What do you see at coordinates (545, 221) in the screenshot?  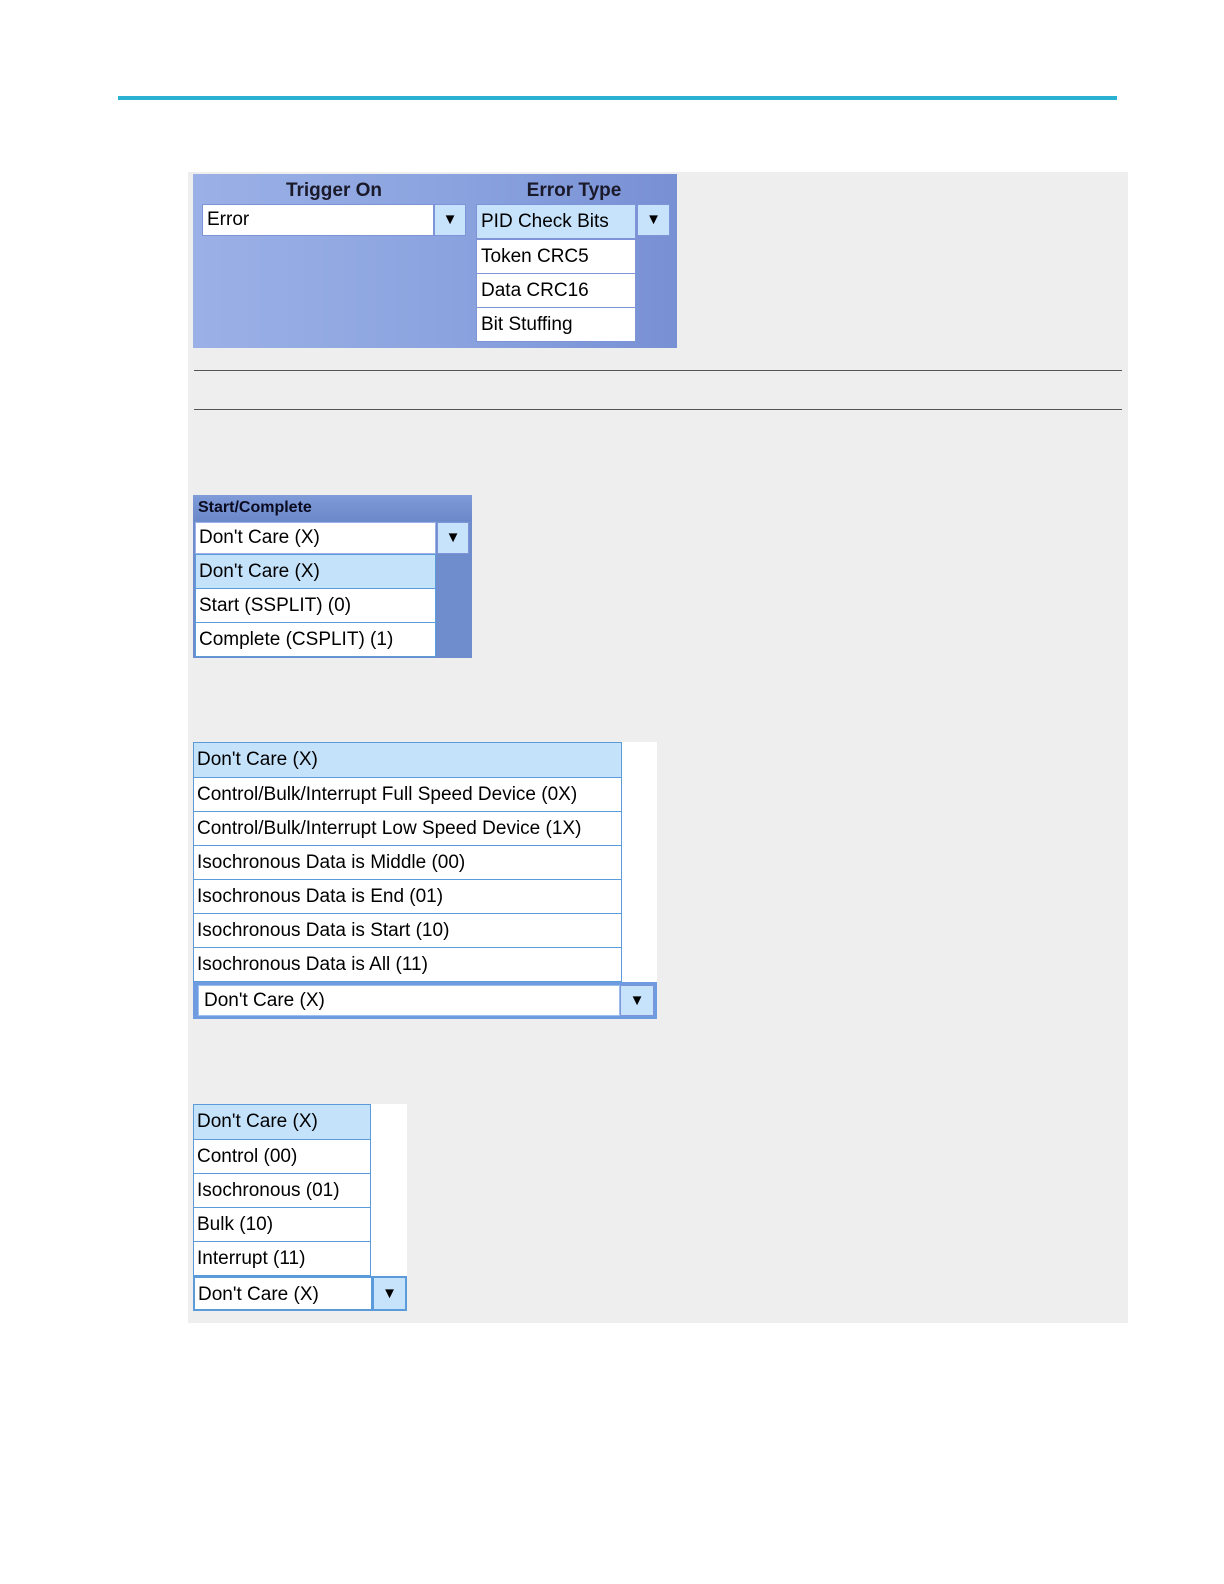 I see `error-type-value: PID Check Bits` at bounding box center [545, 221].